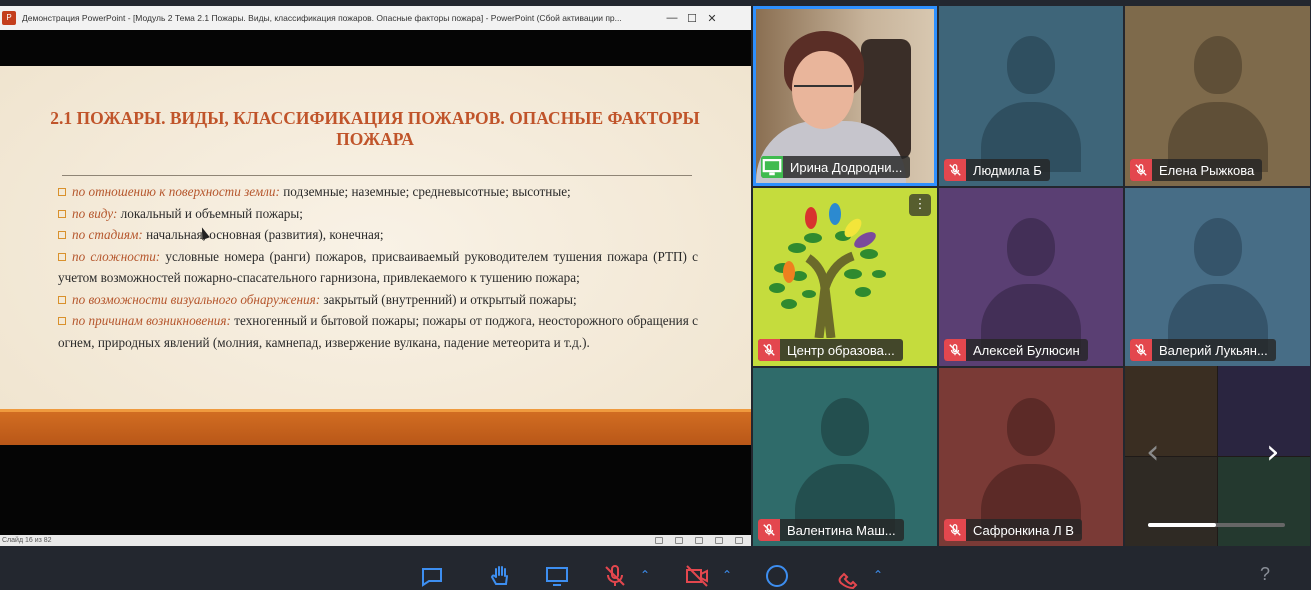  Describe the element at coordinates (823, 92) in the screenshot. I see `glasses` at that location.